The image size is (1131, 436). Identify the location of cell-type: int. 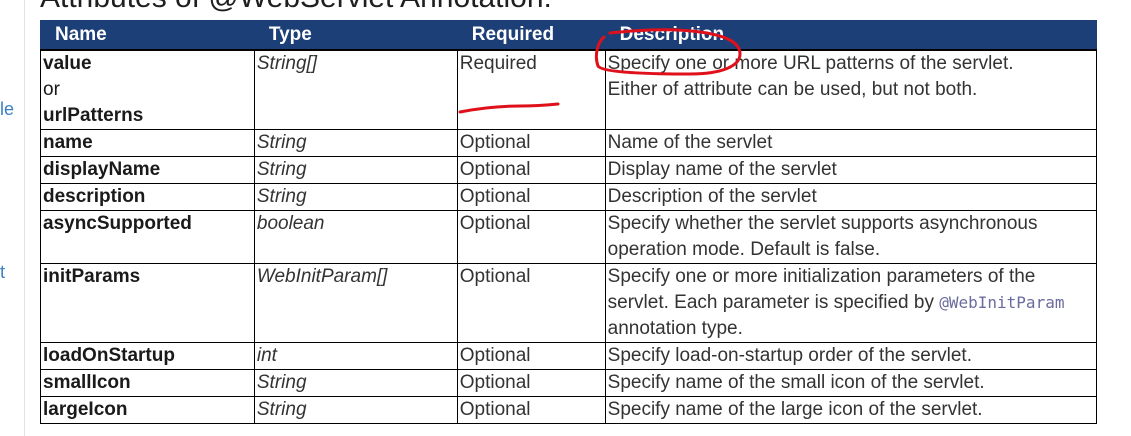
(355, 356).